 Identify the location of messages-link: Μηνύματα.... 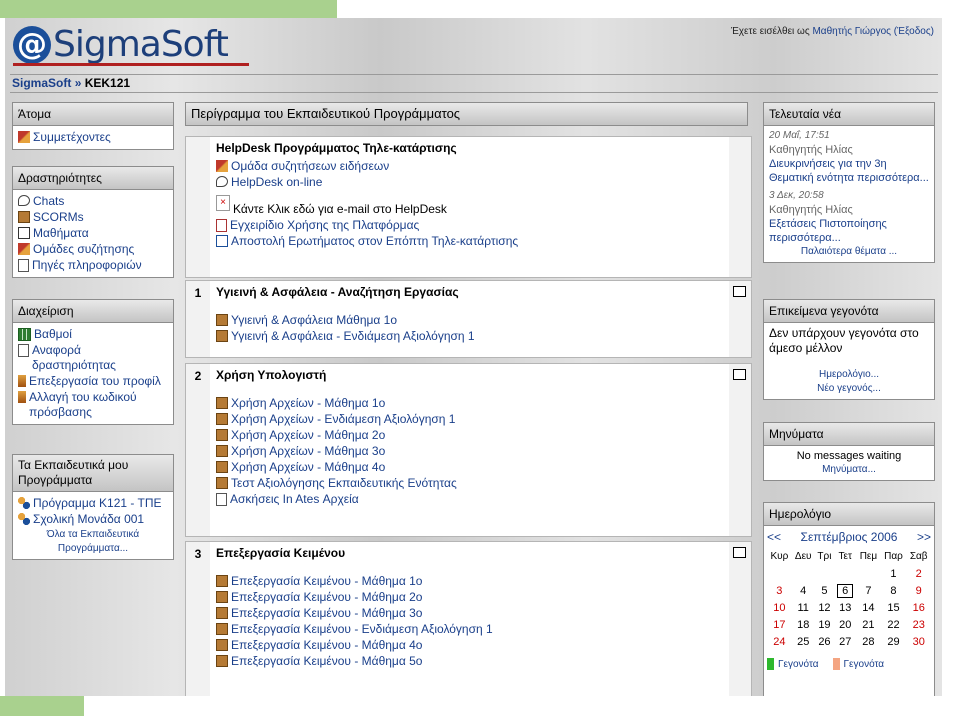
(849, 470).